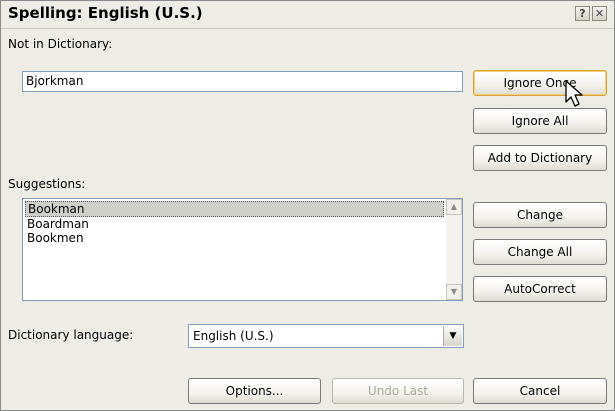 Image resolution: width=615 pixels, height=411 pixels. I want to click on change-all-button: Change All, so click(540, 252).